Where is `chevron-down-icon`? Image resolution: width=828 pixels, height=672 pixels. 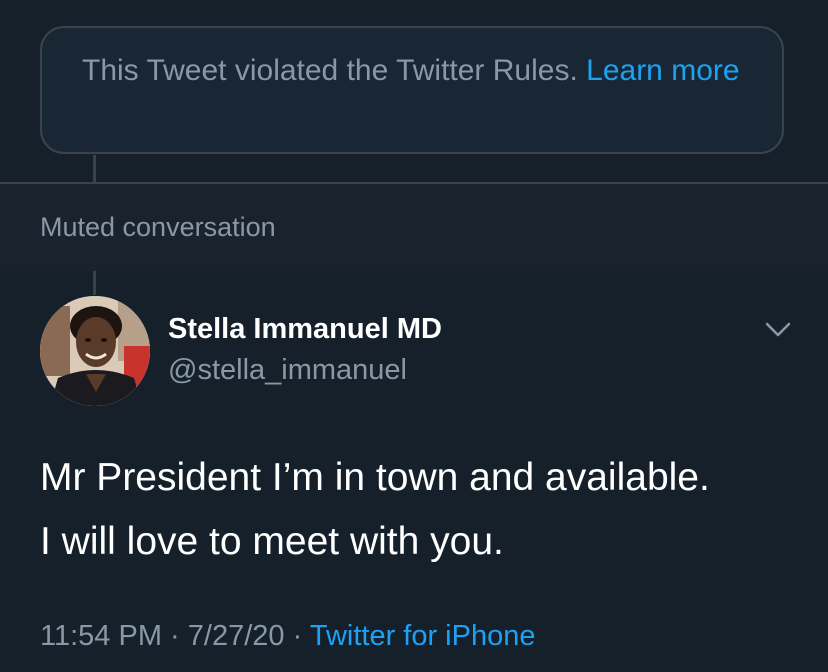 chevron-down-icon is located at coordinates (778, 330).